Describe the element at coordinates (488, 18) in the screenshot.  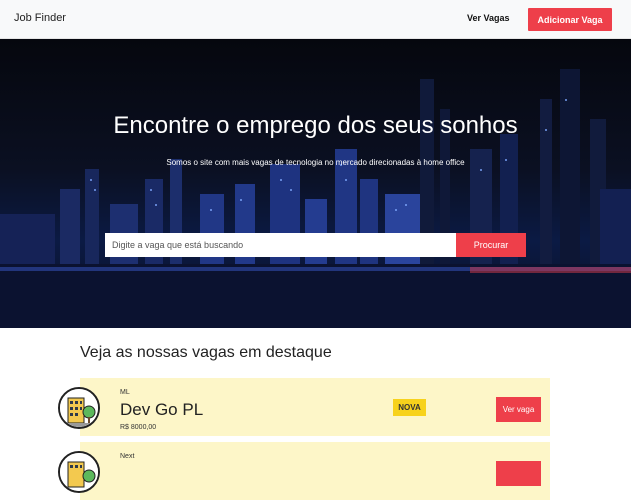
I see `ver-vagas-link: Ver Vagas` at that location.